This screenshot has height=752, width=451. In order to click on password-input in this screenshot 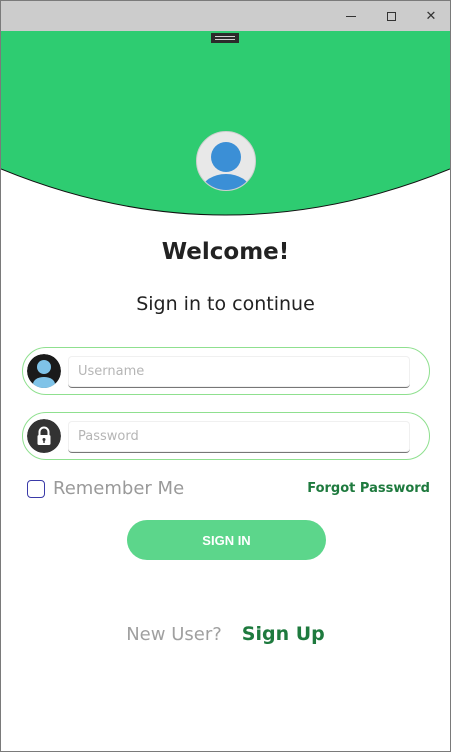, I will do `click(239, 437)`.